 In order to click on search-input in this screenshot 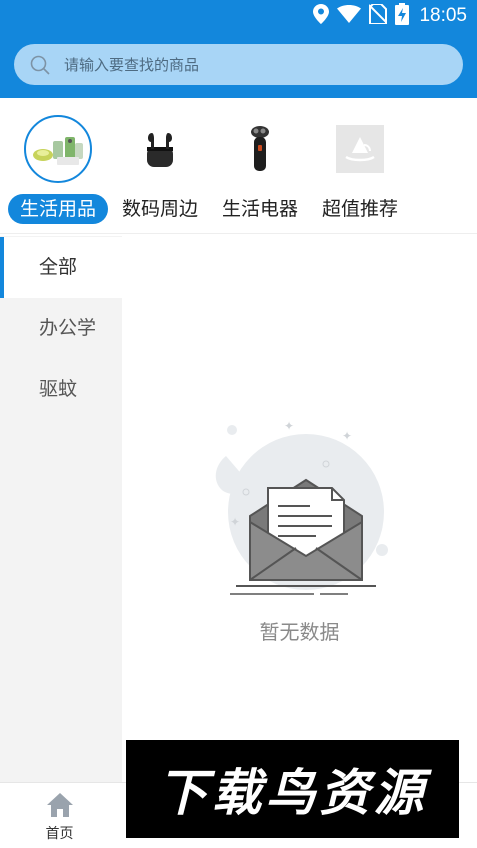, I will do `click(244, 64)`.